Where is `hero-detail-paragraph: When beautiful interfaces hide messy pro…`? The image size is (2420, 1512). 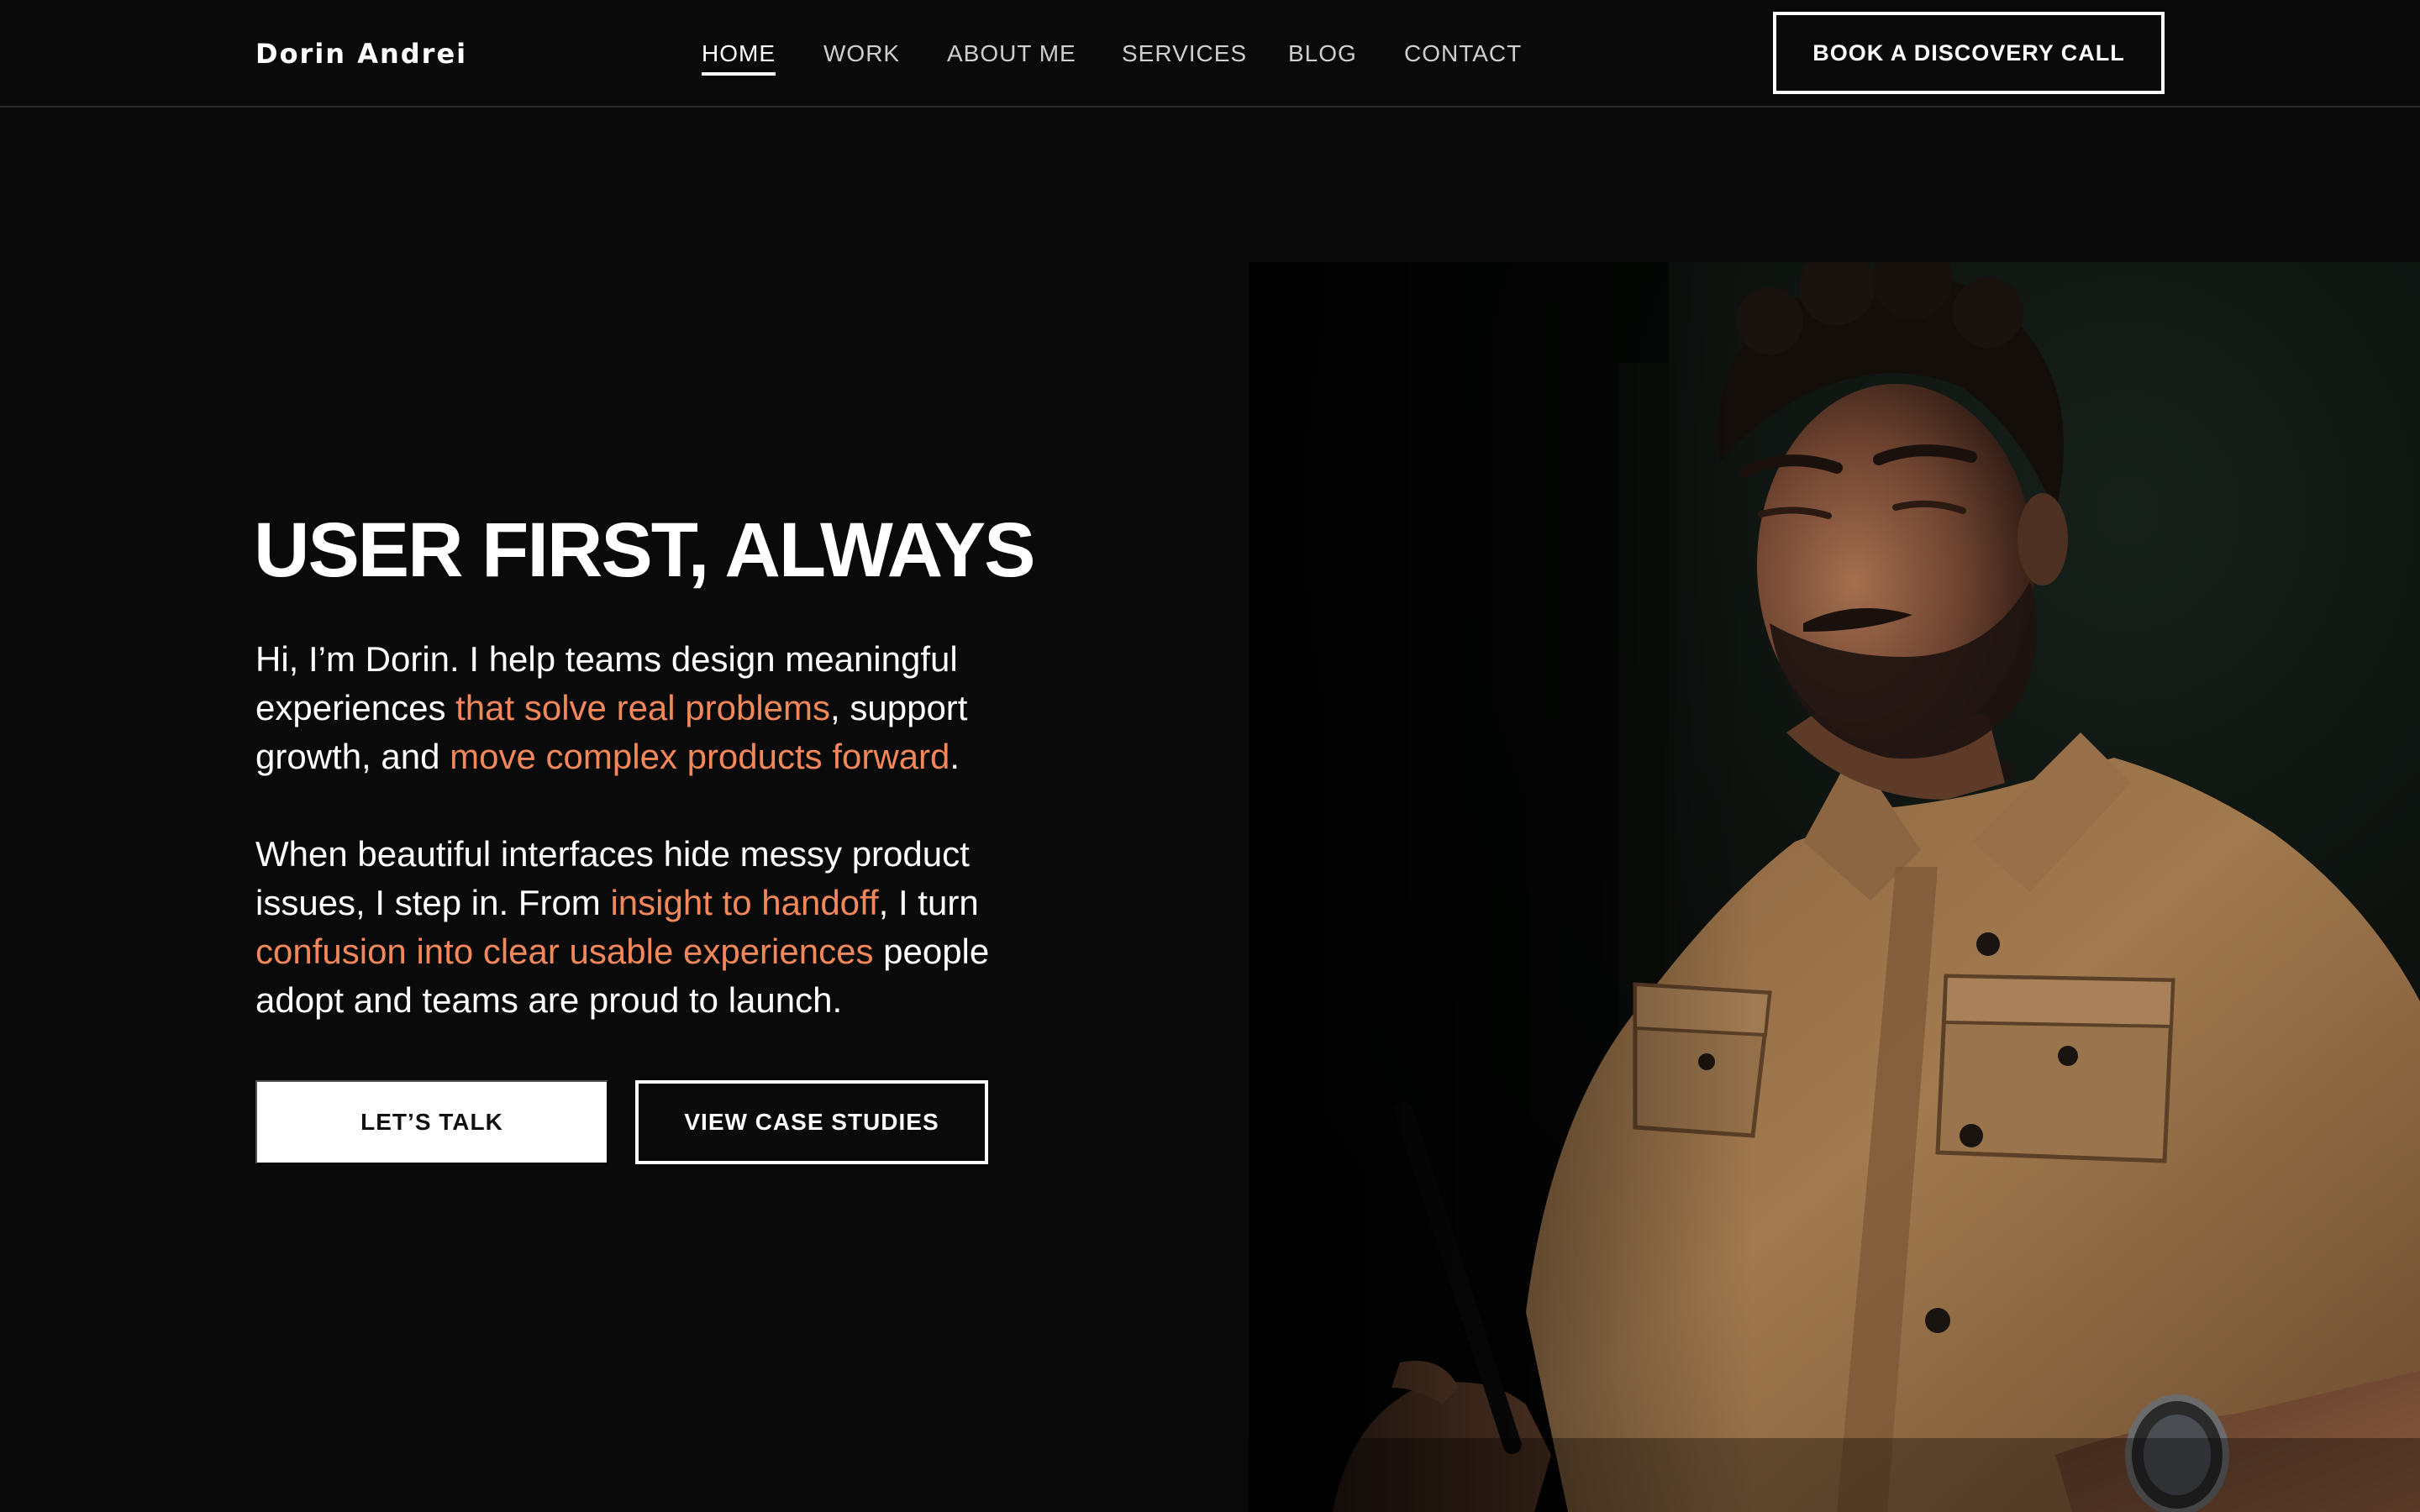
hero-detail-paragraph: When beautiful interfaces hide messy pro… is located at coordinates (658, 927).